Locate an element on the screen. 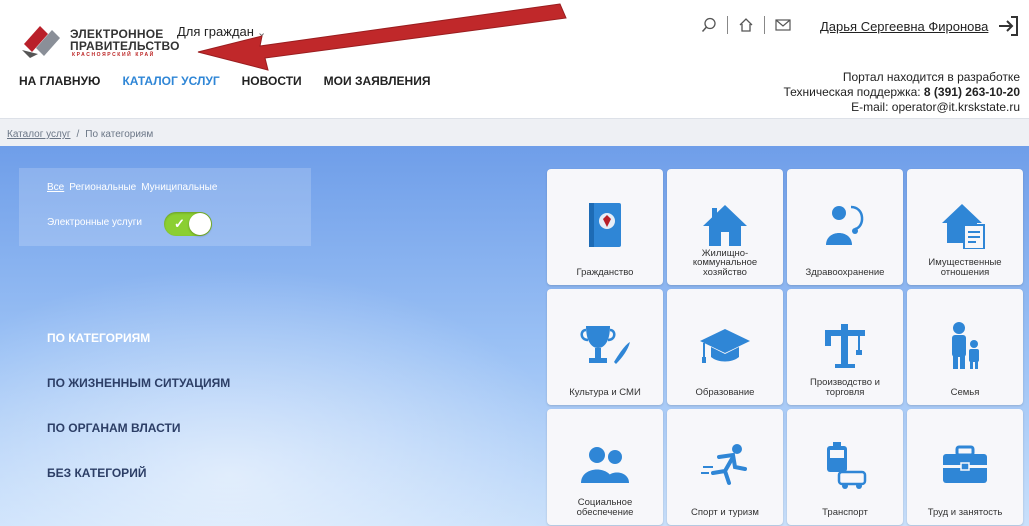  category-tile-education: Образование is located at coordinates (725, 347).